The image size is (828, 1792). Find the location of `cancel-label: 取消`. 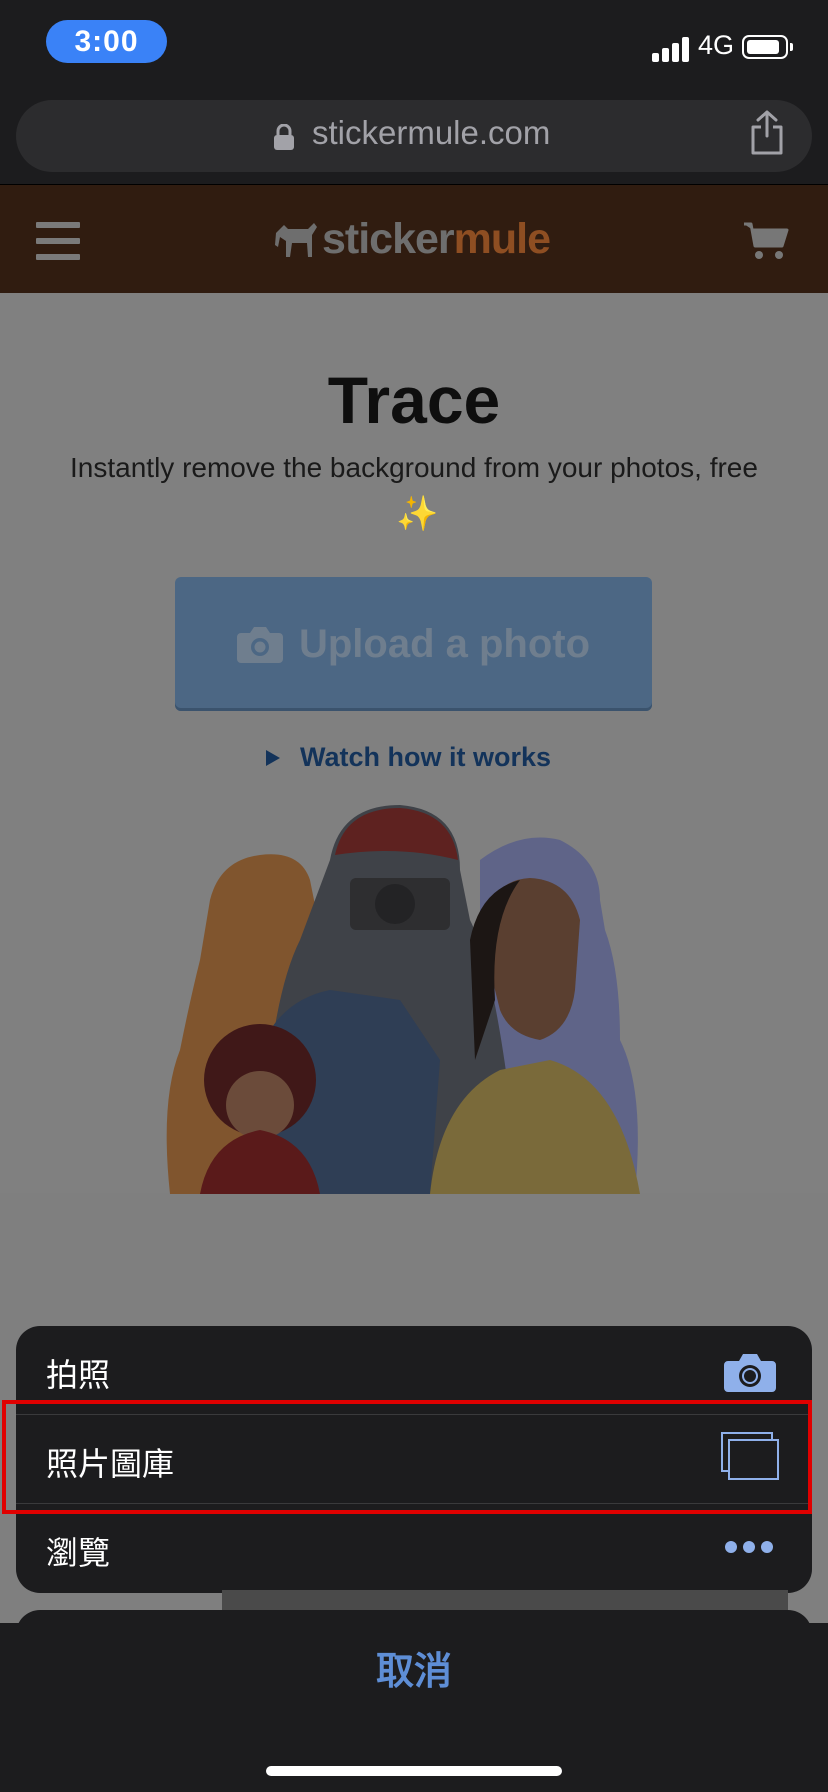

cancel-label: 取消 is located at coordinates (414, 1667).